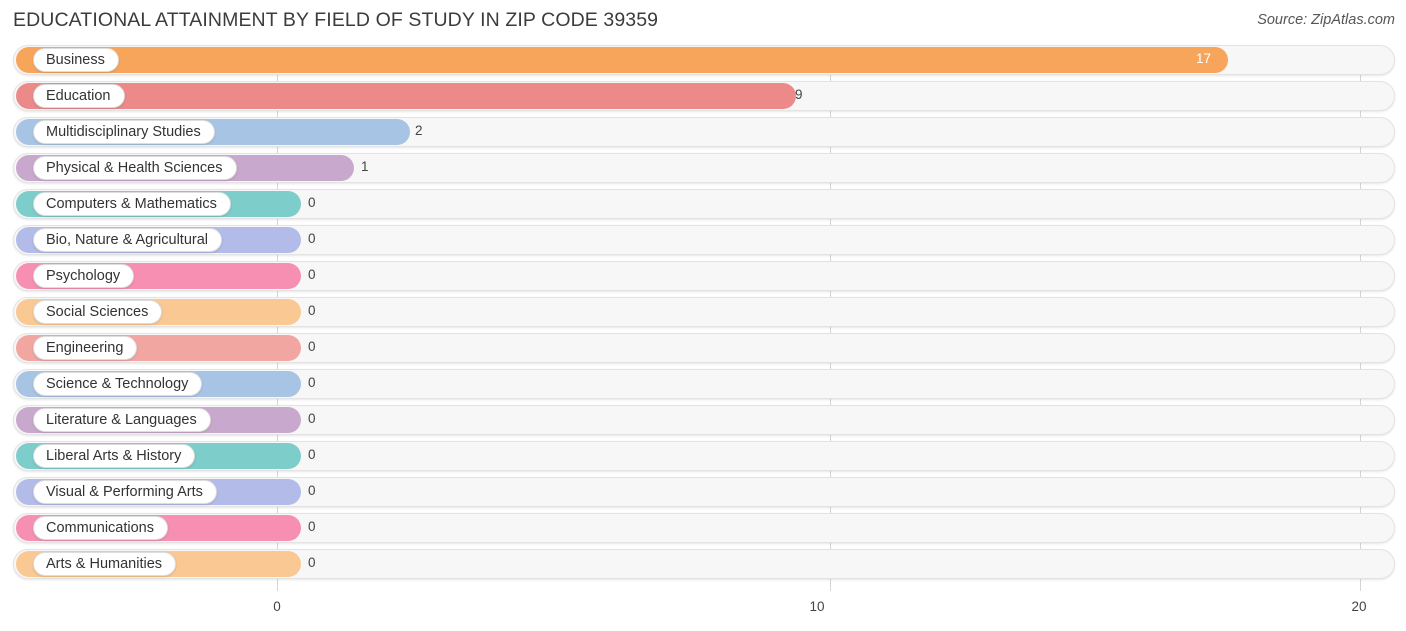 The height and width of the screenshot is (631, 1406). Describe the element at coordinates (703, 240) in the screenshot. I see `bar-row: Bio, Nature & Agricultural 0` at that location.